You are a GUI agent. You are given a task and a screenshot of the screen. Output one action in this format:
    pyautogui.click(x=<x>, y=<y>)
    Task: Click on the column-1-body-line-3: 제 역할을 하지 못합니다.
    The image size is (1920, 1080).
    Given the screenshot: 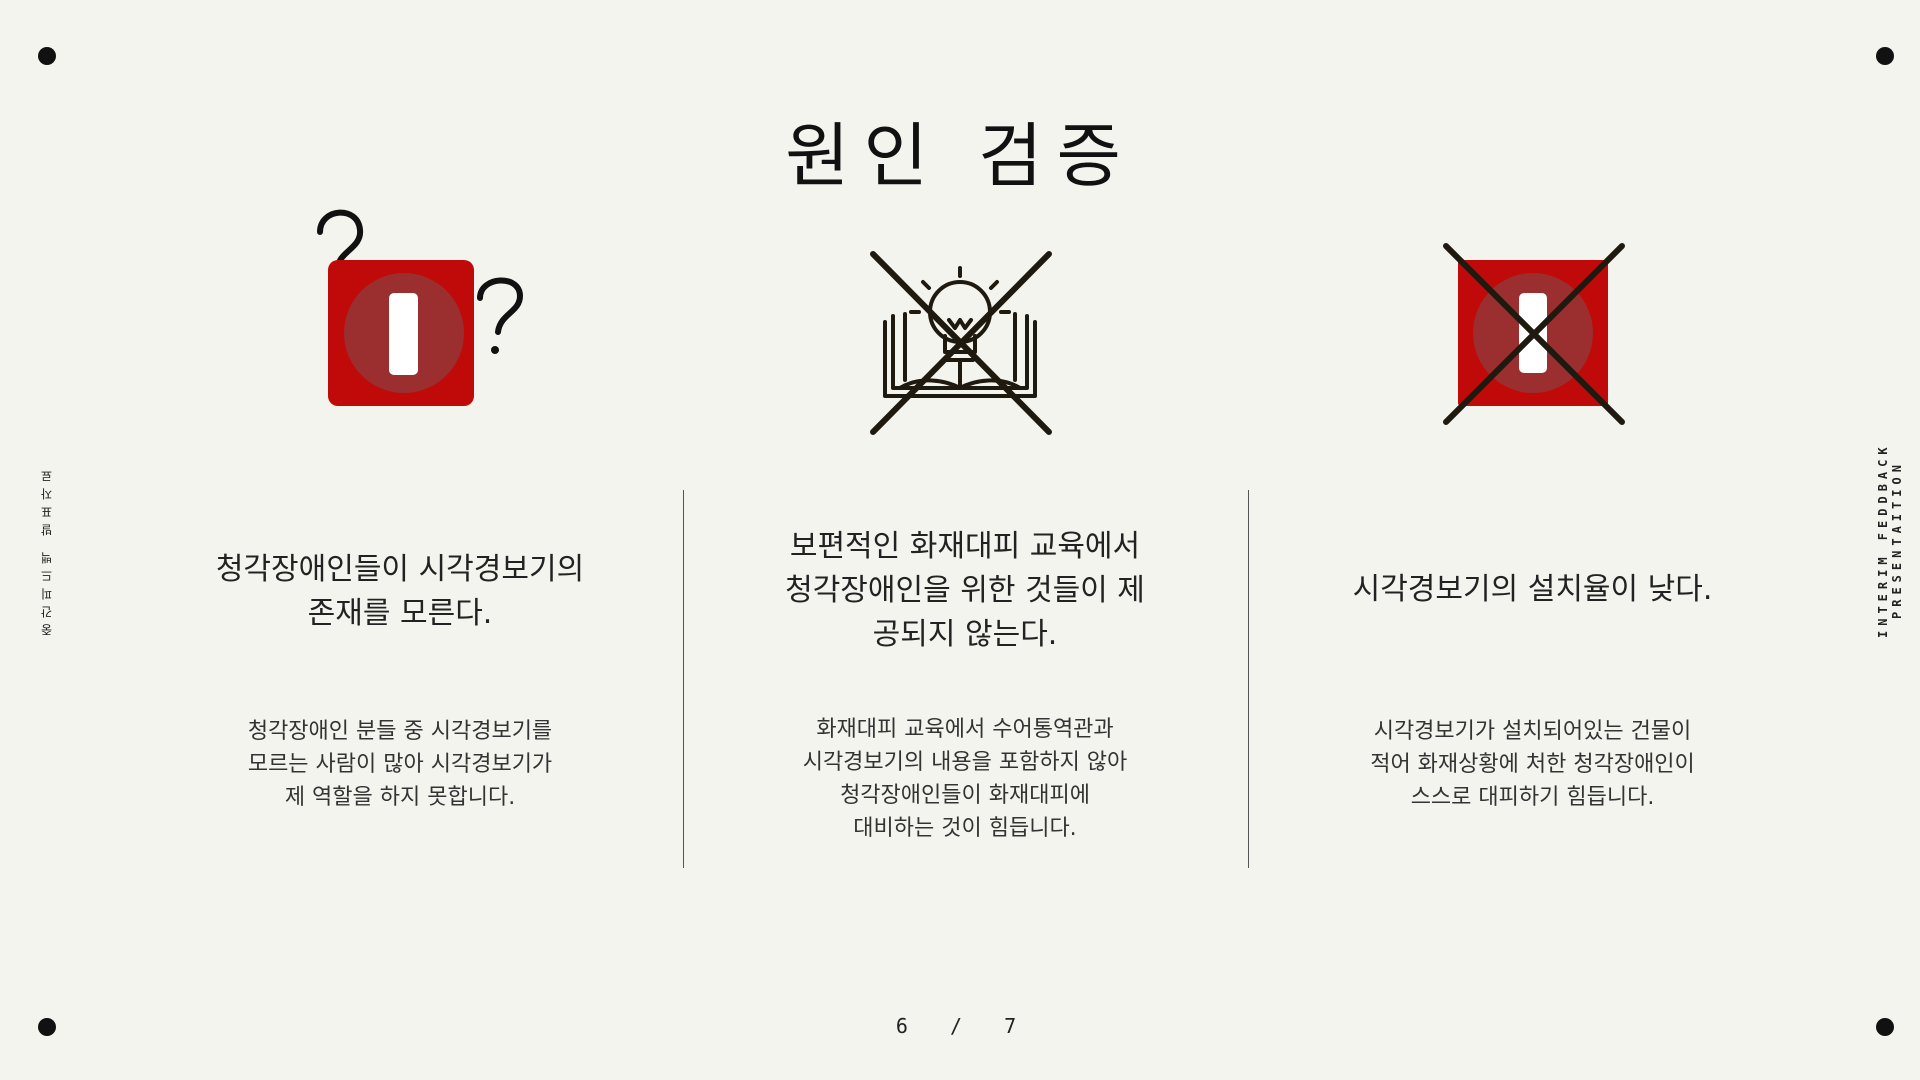 What is the action you would take?
    pyautogui.click(x=400, y=797)
    